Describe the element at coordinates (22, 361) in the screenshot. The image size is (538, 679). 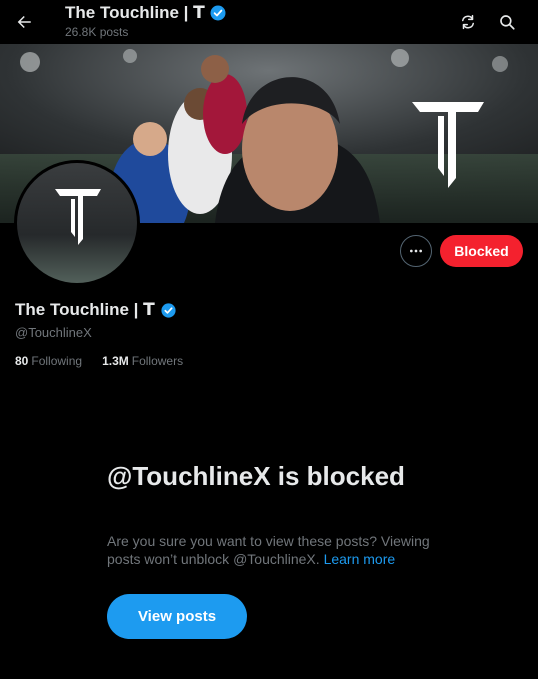
I see `following-count: 80` at that location.